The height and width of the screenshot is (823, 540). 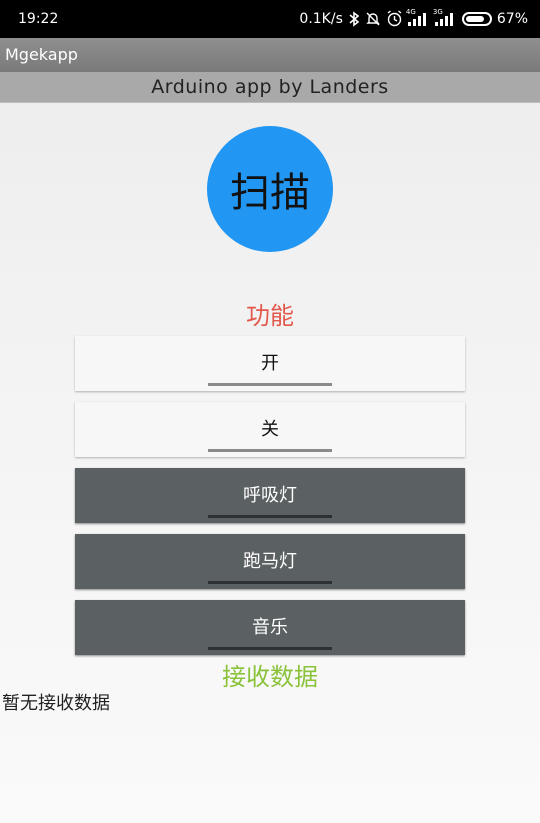 I want to click on received-data-text: 暂无接收数据, so click(x=56, y=703).